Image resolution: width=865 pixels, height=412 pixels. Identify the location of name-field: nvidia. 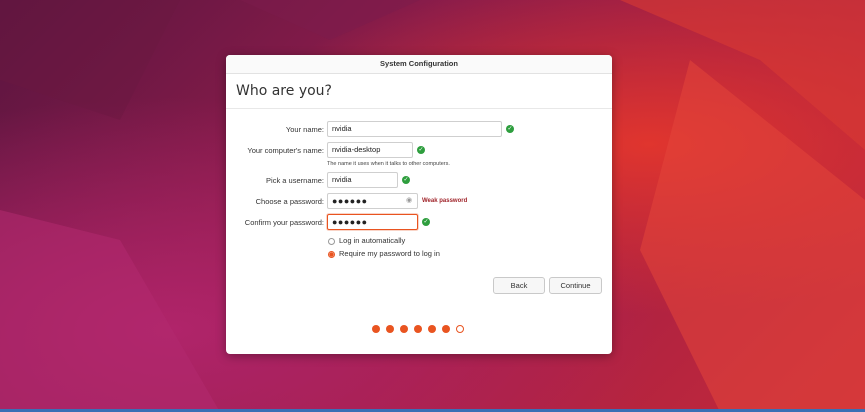
(414, 129).